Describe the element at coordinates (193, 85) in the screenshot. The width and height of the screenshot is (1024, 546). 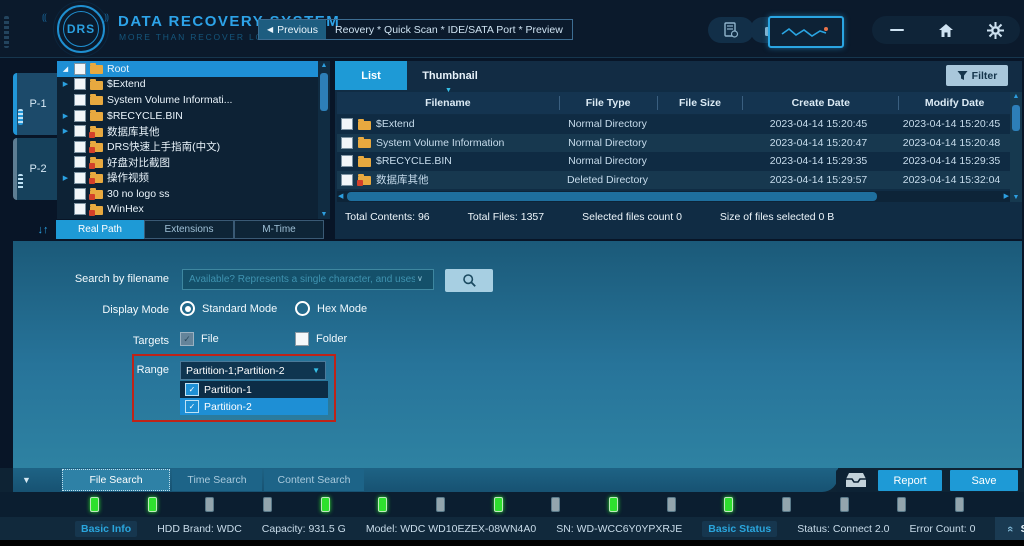
I see `tree-item: ▶ $Extend` at that location.